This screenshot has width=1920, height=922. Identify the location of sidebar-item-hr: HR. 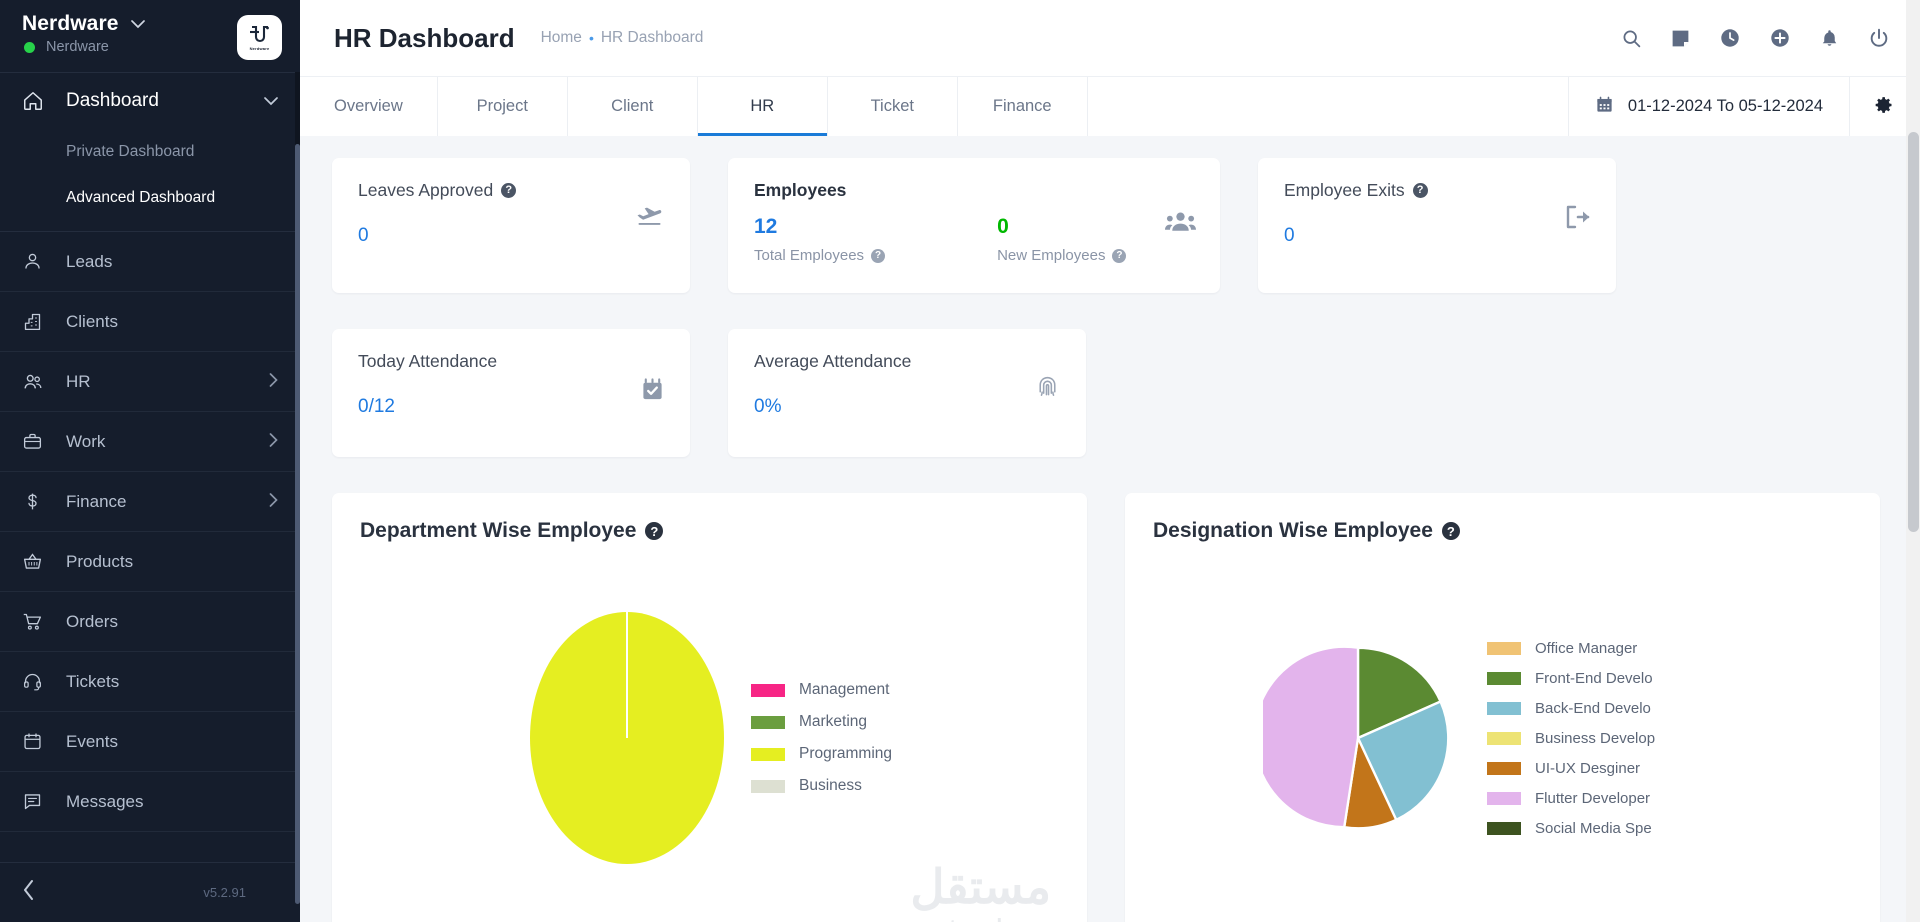
(150, 382).